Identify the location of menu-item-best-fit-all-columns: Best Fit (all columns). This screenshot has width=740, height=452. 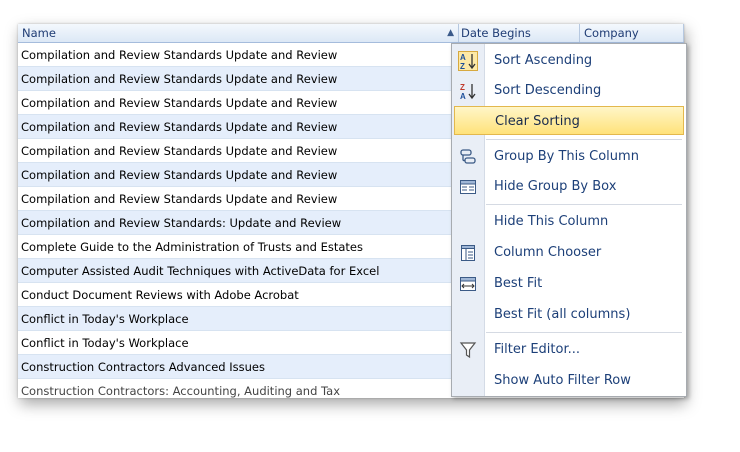
(569, 314).